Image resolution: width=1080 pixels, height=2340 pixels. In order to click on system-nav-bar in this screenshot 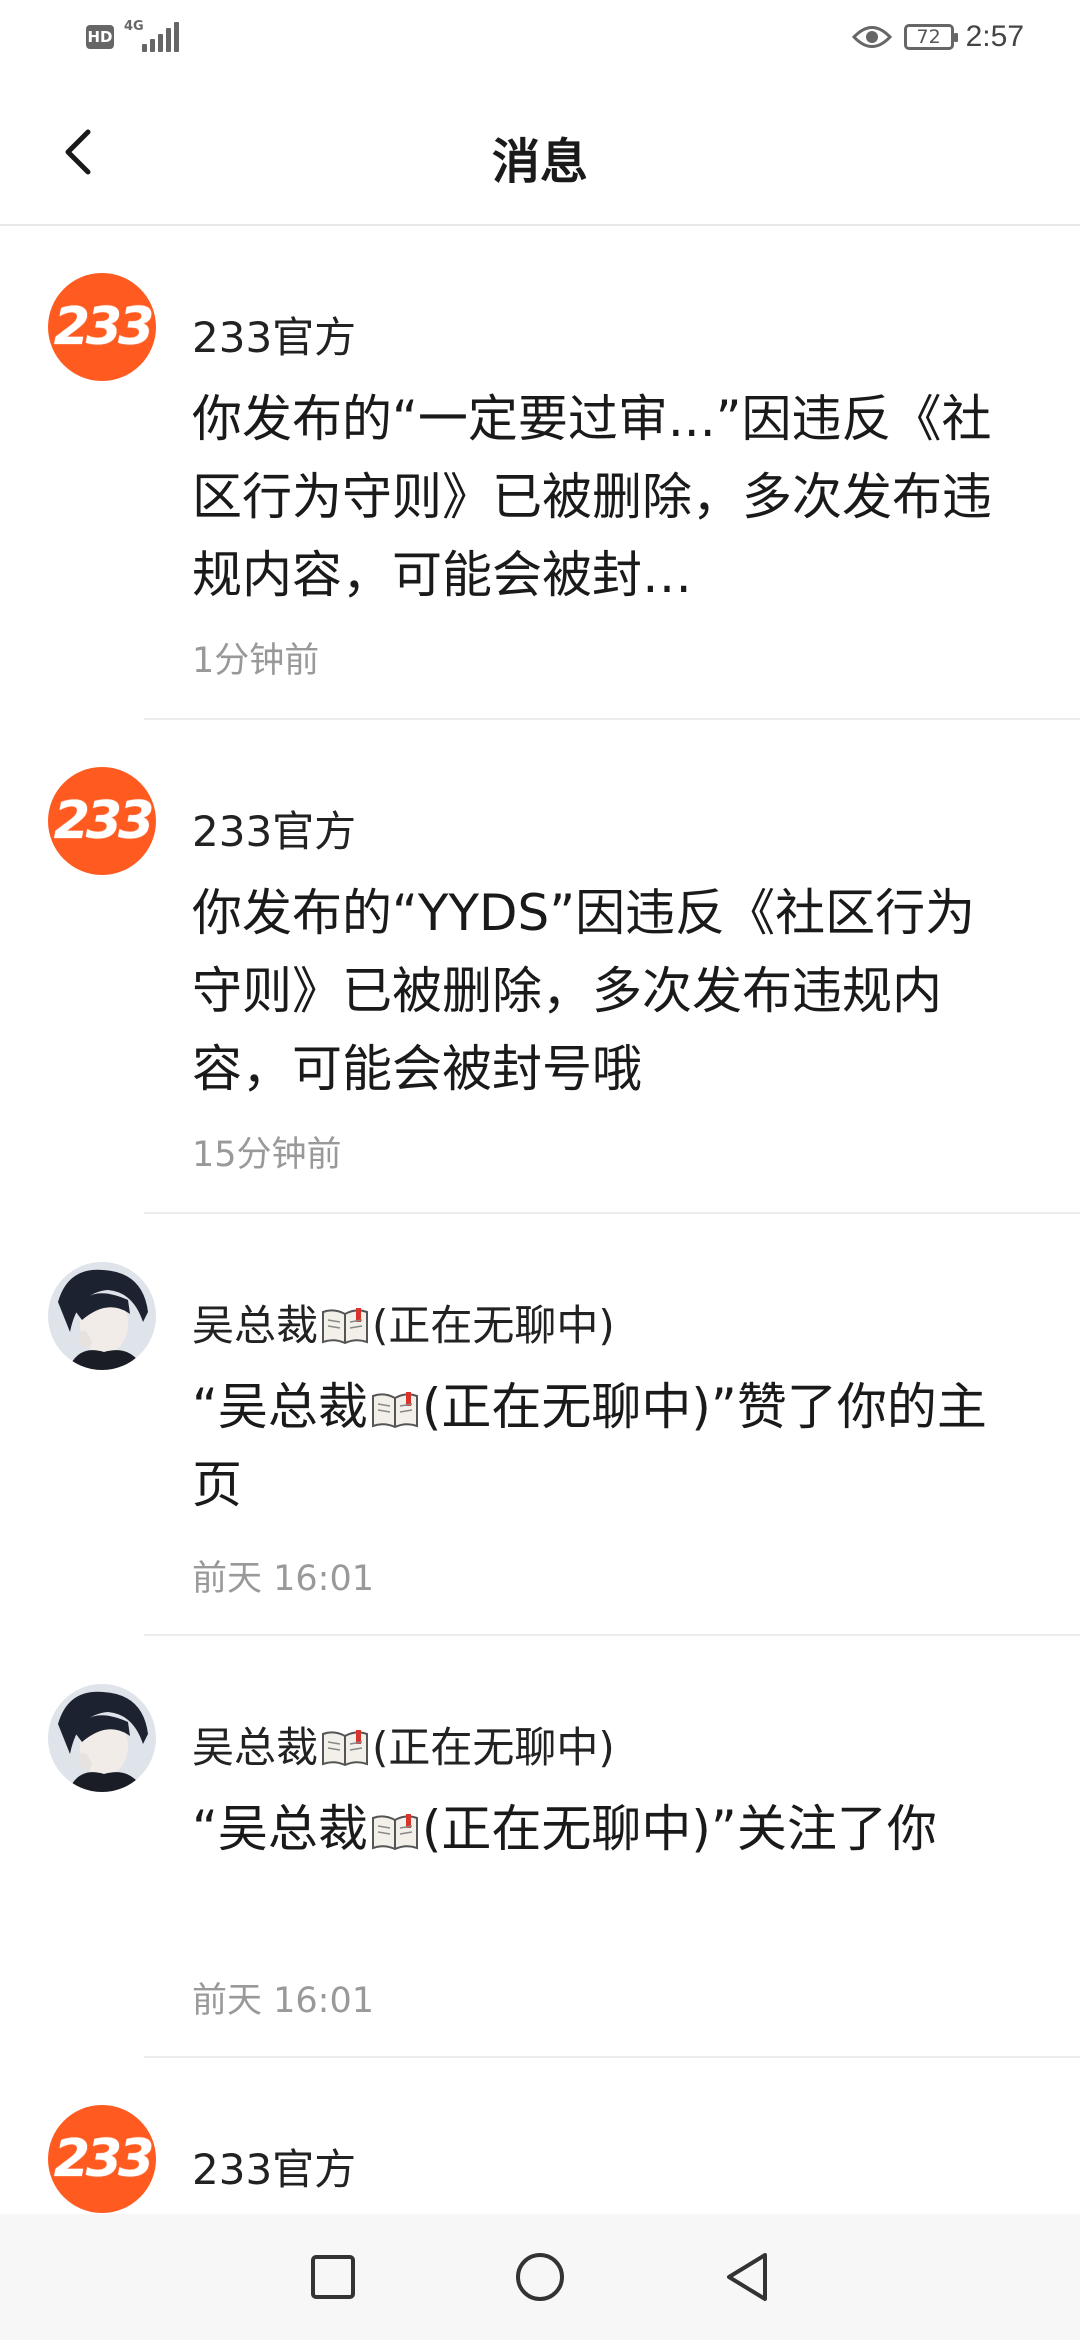, I will do `click(540, 2277)`.